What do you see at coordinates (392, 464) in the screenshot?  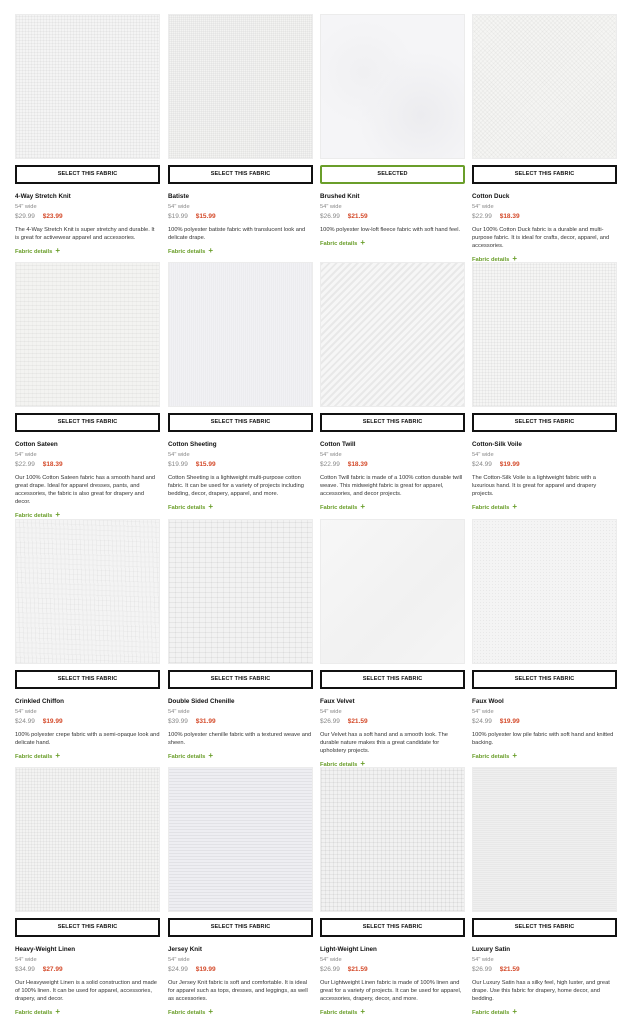 I see `fabric-prices: $22.99 $18.39` at bounding box center [392, 464].